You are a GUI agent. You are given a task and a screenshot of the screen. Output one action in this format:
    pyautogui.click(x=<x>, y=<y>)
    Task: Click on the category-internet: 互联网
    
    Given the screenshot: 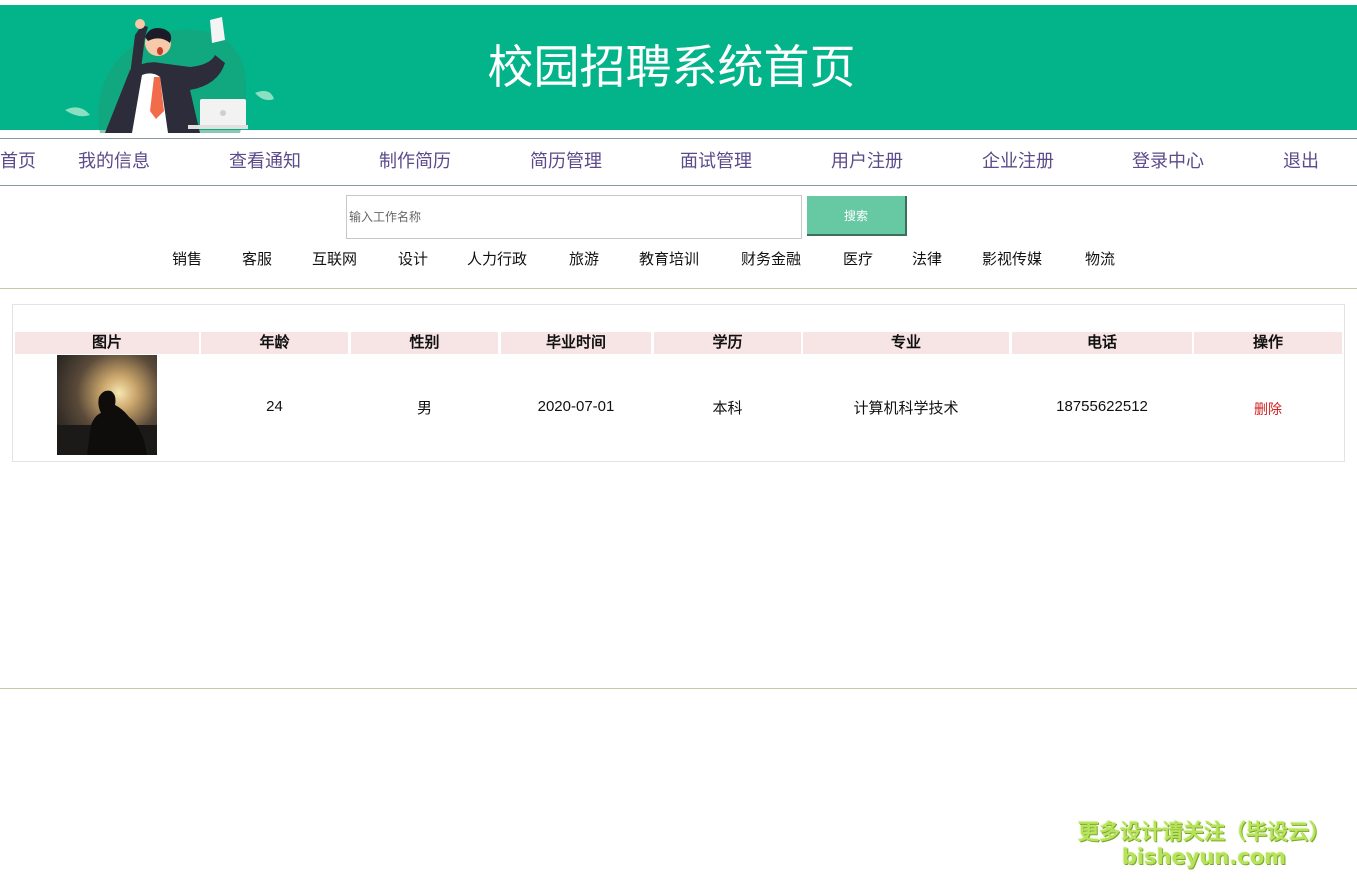 What is the action you would take?
    pyautogui.click(x=334, y=258)
    